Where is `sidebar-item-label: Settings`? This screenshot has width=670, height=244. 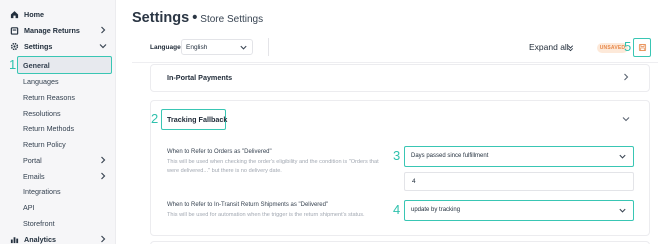
sidebar-item-label: Settings is located at coordinates (38, 46).